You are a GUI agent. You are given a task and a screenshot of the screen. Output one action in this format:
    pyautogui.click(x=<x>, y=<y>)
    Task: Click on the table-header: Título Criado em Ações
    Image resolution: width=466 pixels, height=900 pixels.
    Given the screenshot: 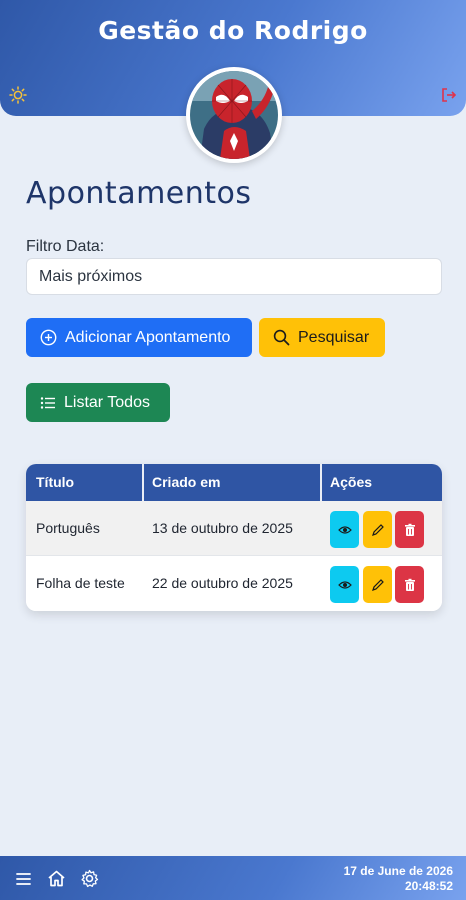 What is the action you would take?
    pyautogui.click(x=234, y=482)
    